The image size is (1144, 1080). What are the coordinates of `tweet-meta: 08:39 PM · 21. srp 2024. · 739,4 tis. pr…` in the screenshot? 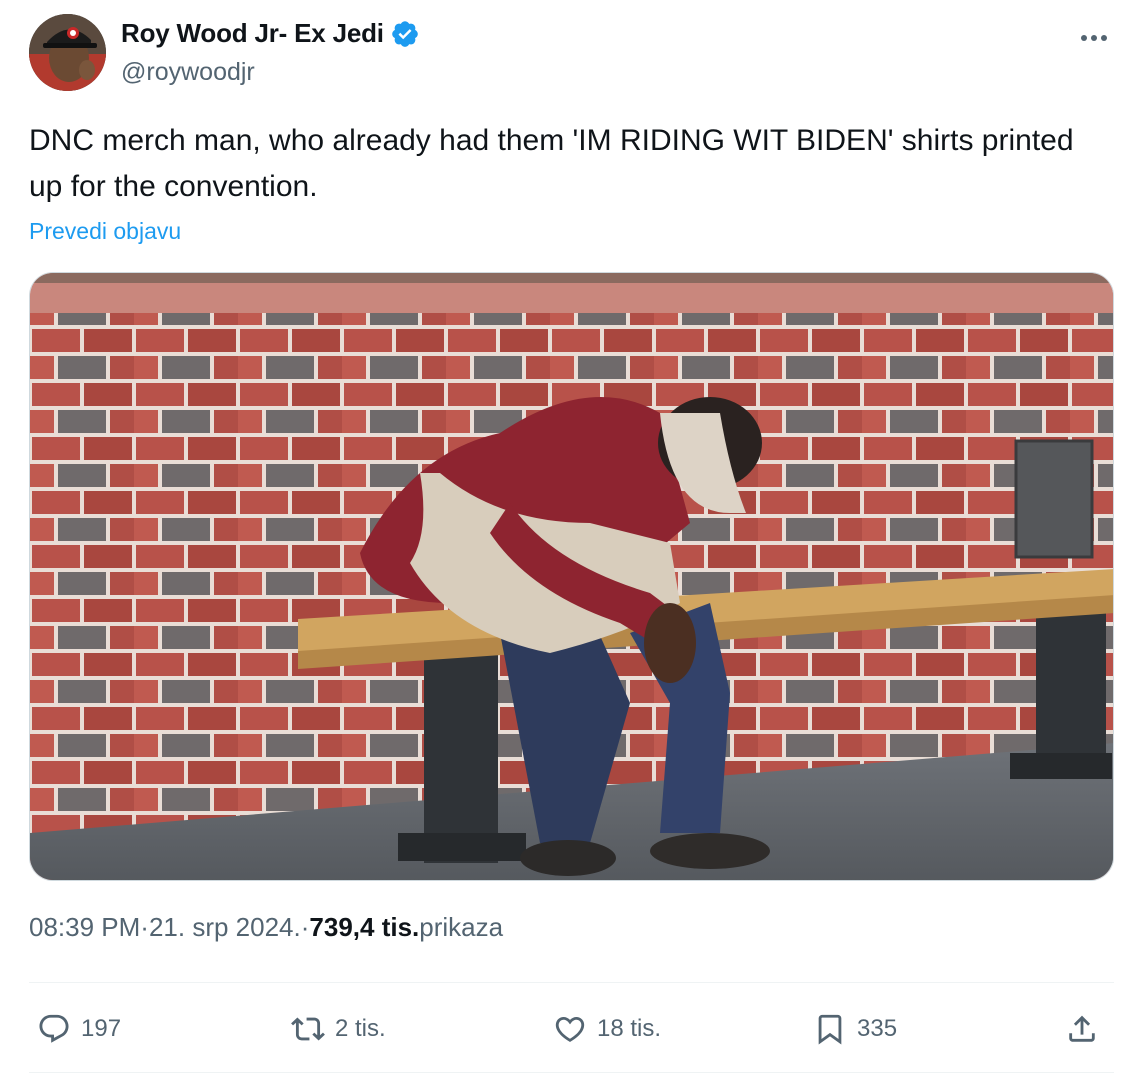 It's located at (266, 927).